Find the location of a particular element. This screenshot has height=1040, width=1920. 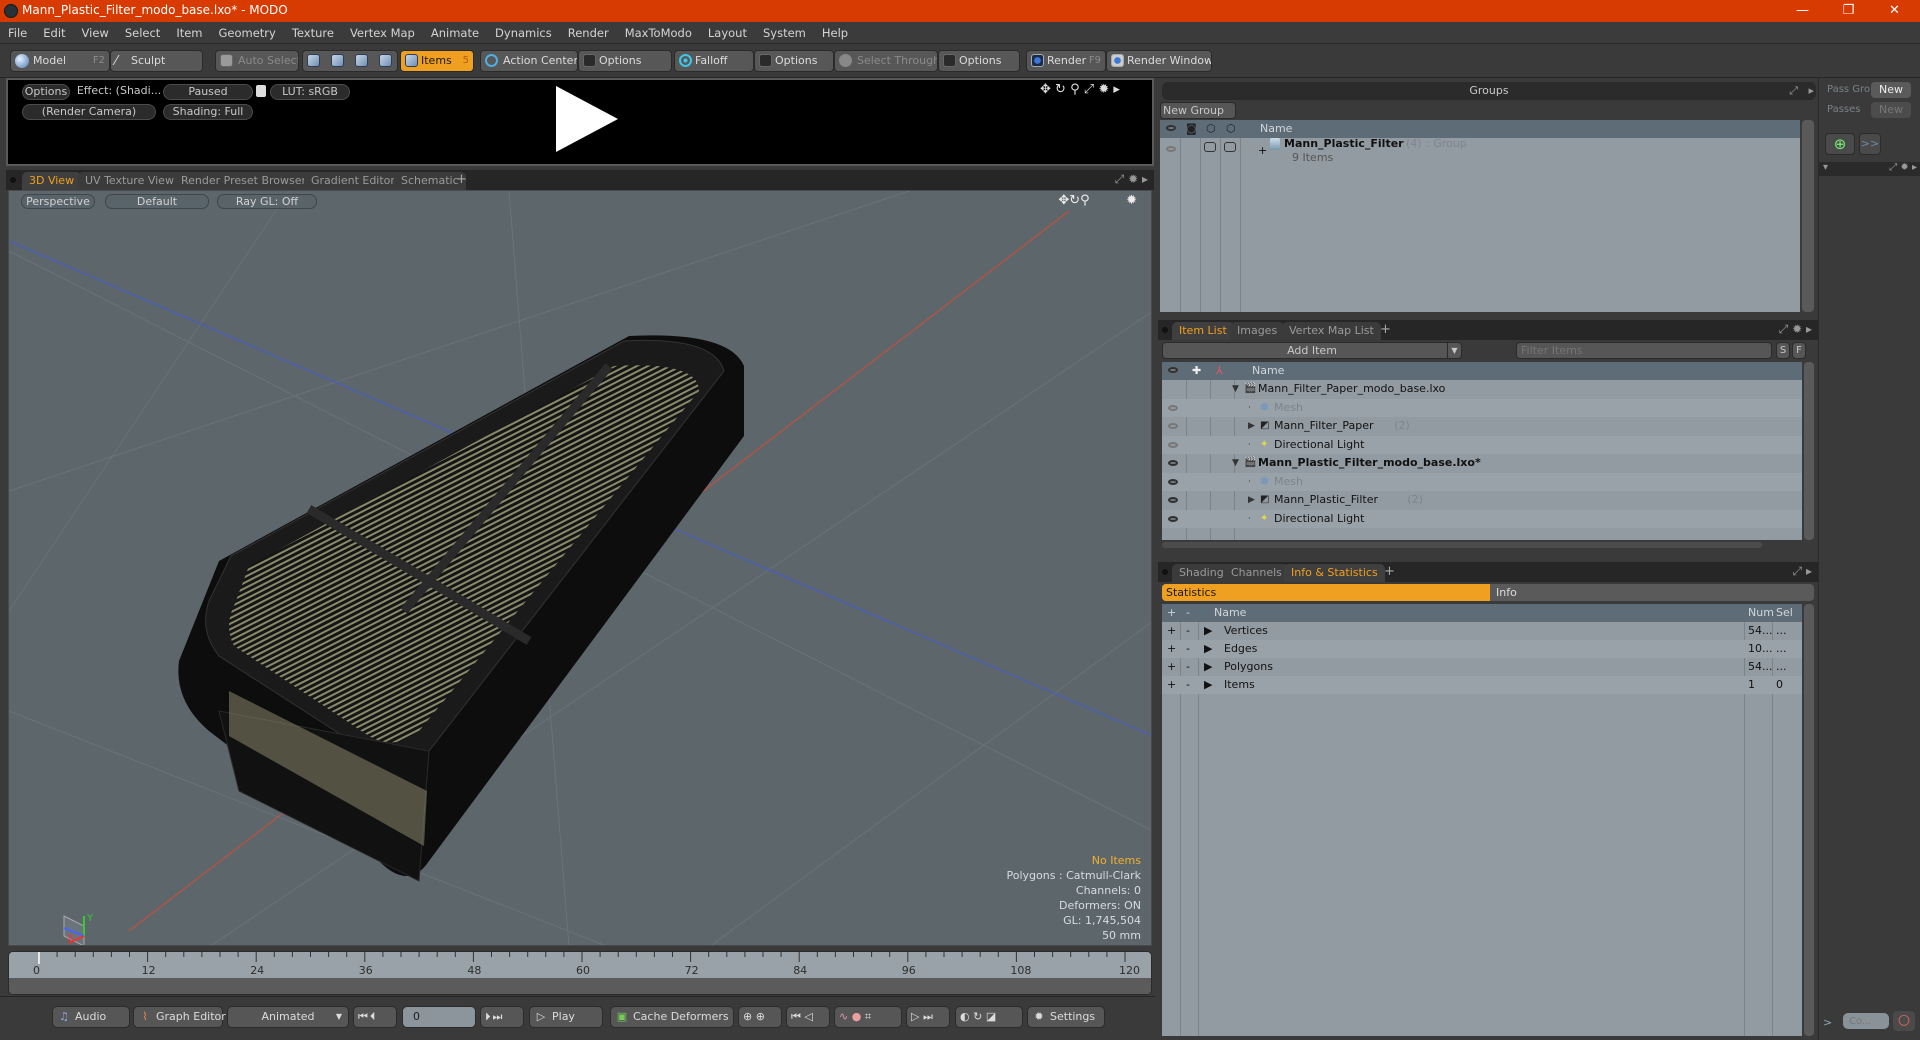

groups-scrollbar is located at coordinates (1808, 216).